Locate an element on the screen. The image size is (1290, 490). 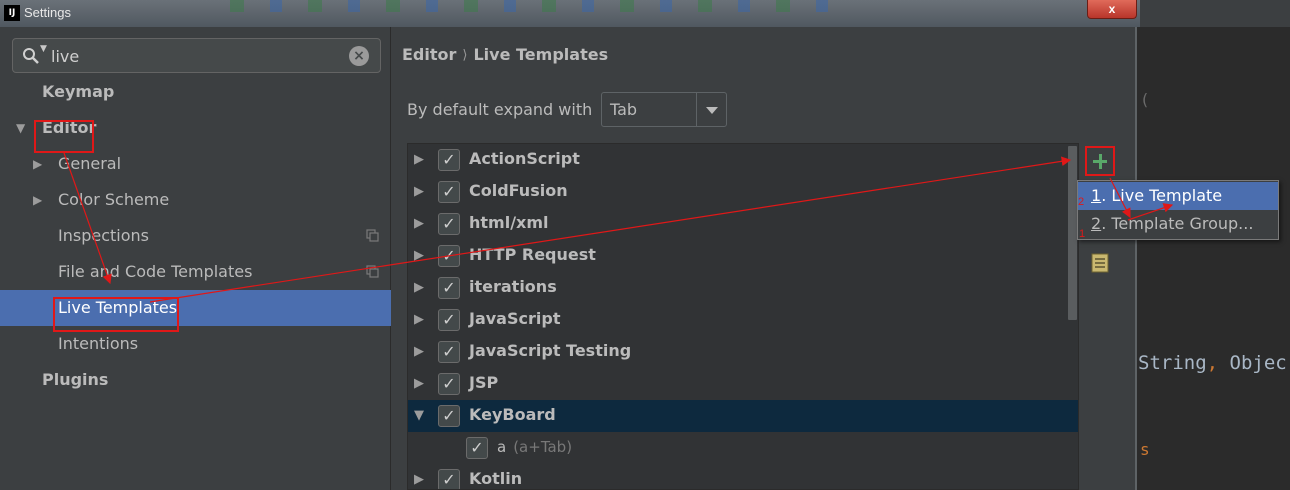
template-row: ✓ a (a+Tab) is located at coordinates (743, 448).